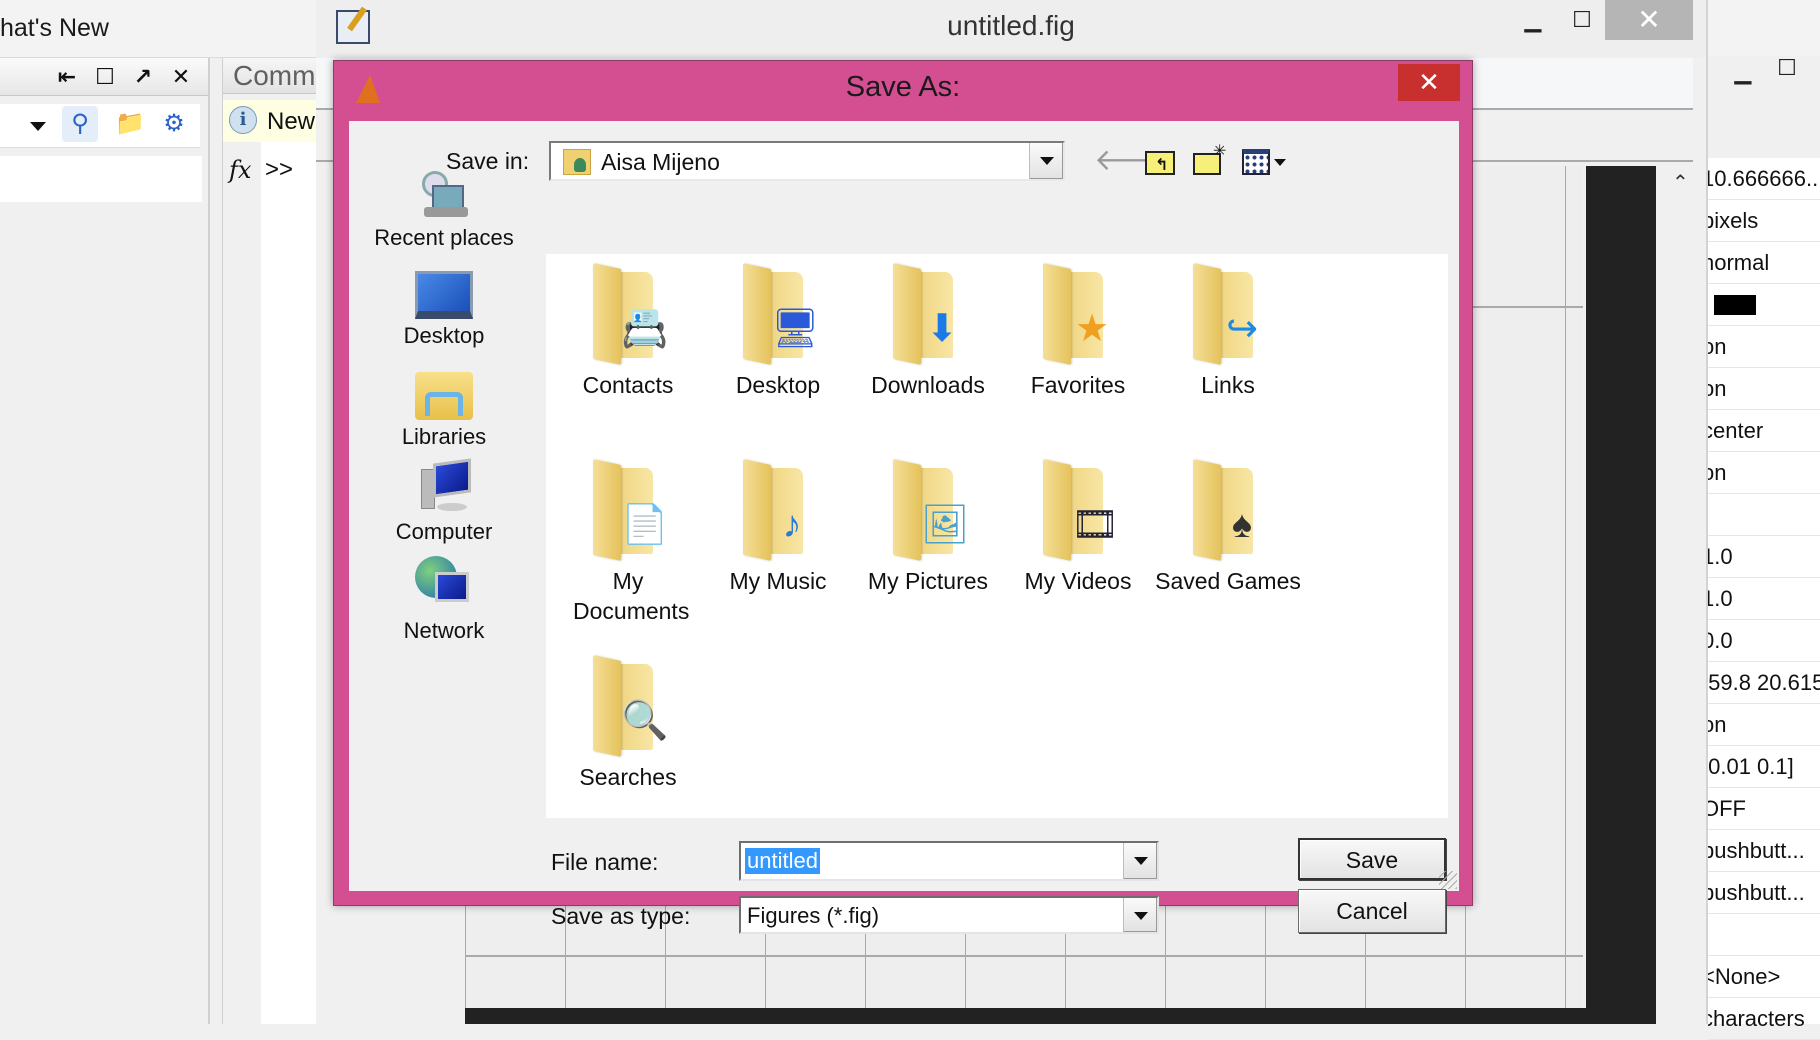 The width and height of the screenshot is (1820, 1040). What do you see at coordinates (444, 585) in the screenshot?
I see `network-icon` at bounding box center [444, 585].